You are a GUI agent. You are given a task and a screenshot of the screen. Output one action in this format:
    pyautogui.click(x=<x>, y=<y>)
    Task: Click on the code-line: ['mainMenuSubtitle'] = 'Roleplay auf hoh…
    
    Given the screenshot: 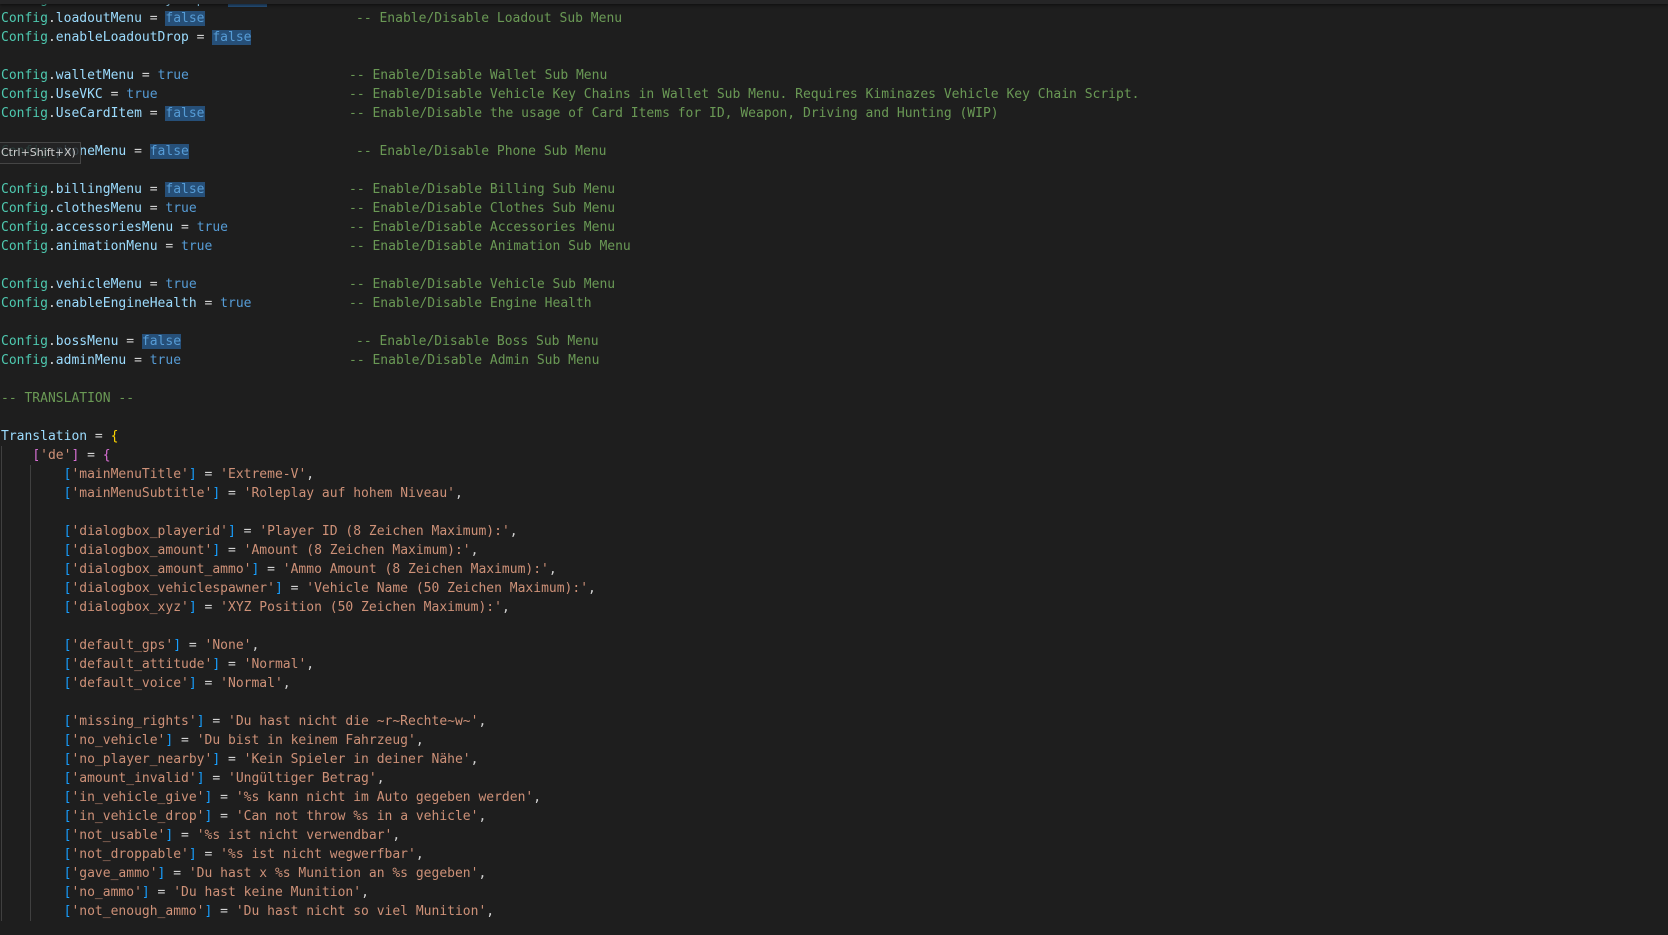 What is the action you would take?
    pyautogui.click(x=298, y=493)
    